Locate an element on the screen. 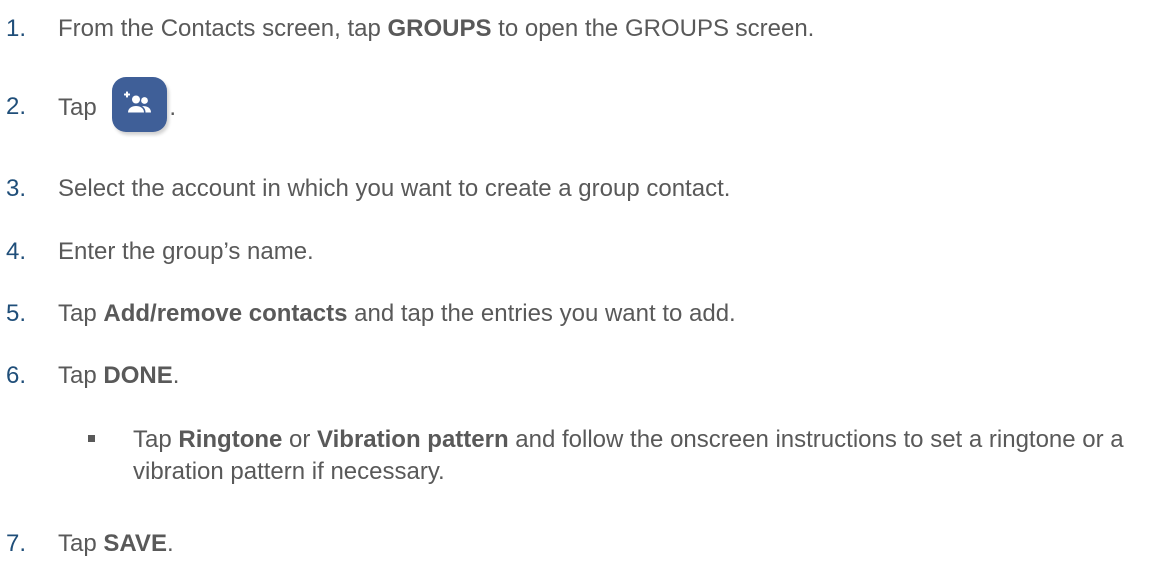 The height and width of the screenshot is (572, 1154). step-number: 1. is located at coordinates (16, 28).